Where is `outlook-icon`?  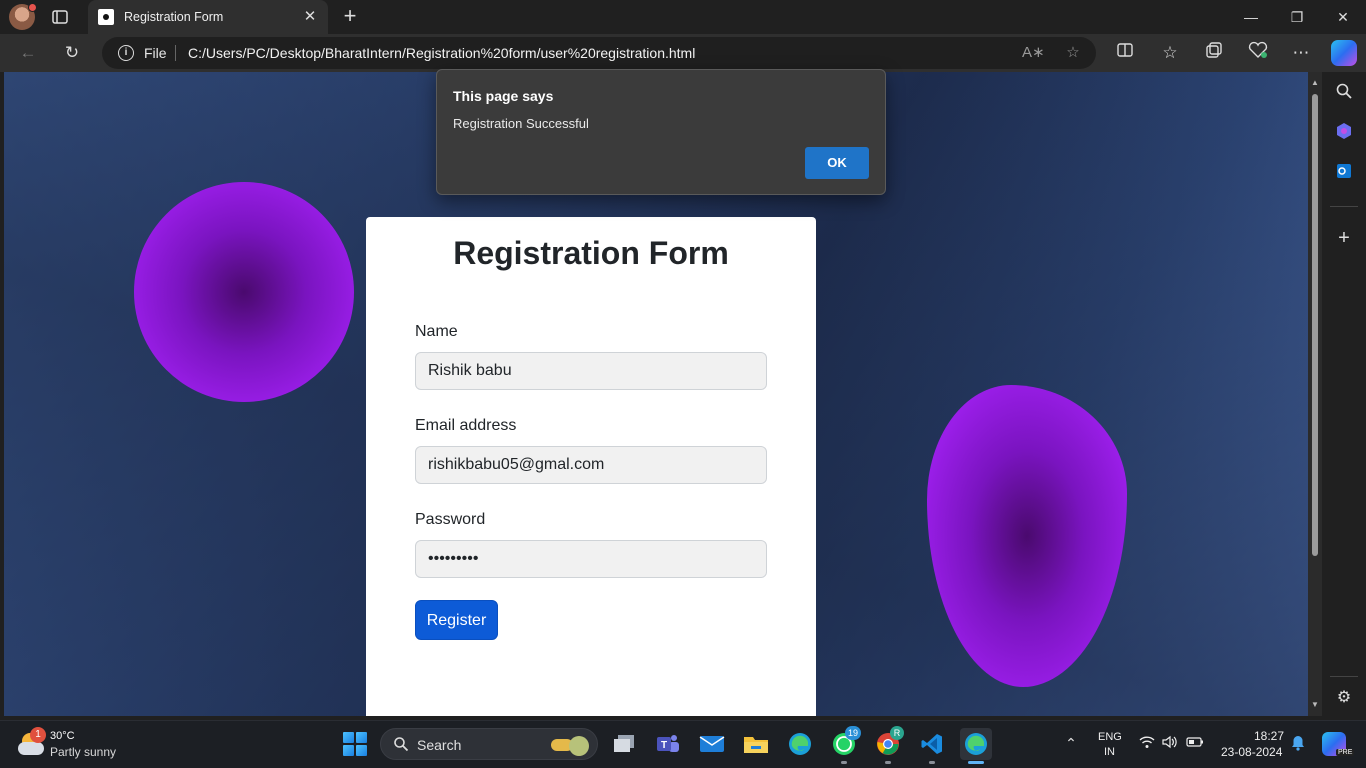 outlook-icon is located at coordinates (1344, 174).